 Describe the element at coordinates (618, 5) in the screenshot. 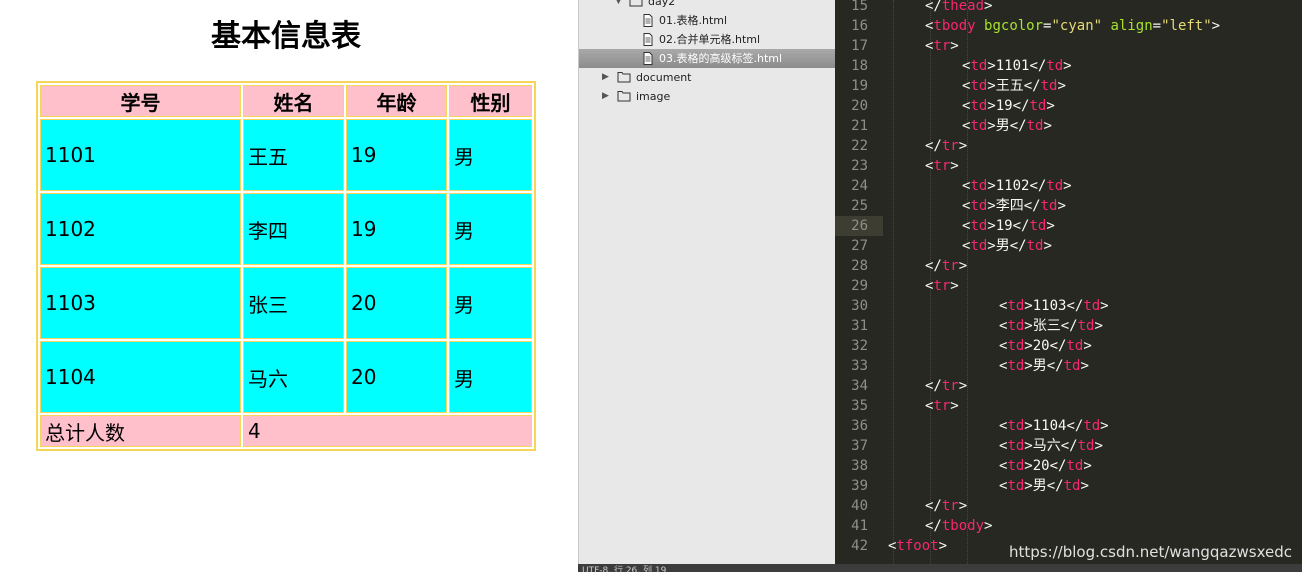

I see `expanded-arrow-icon: ▼` at that location.